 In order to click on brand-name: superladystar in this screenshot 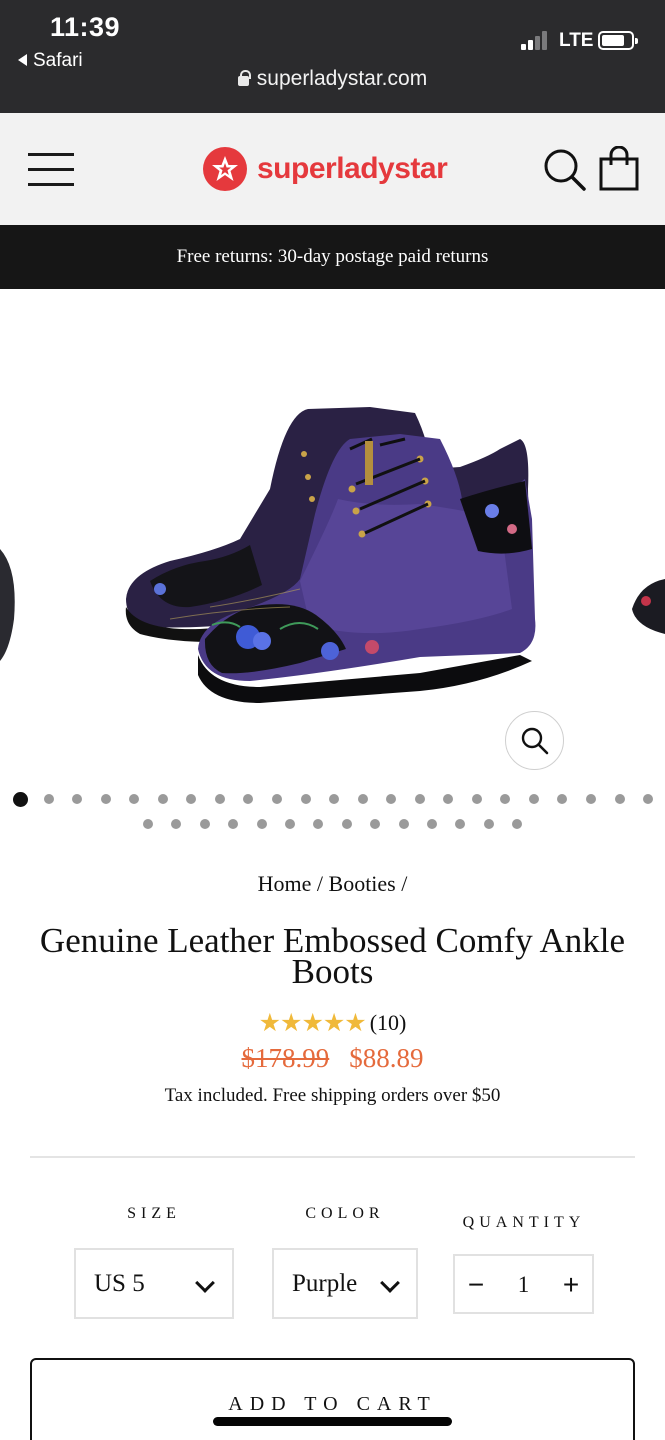, I will do `click(352, 168)`.